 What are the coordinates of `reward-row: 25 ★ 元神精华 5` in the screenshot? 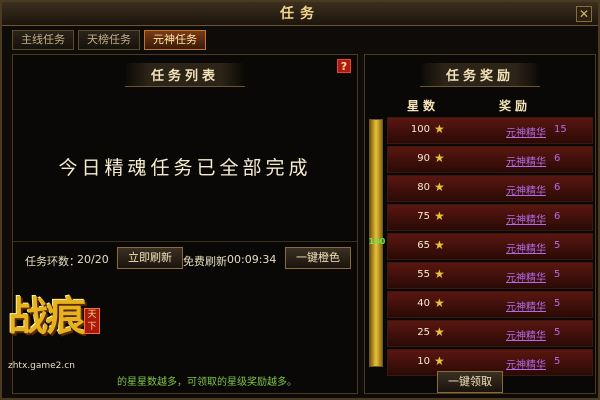 It's located at (490, 333).